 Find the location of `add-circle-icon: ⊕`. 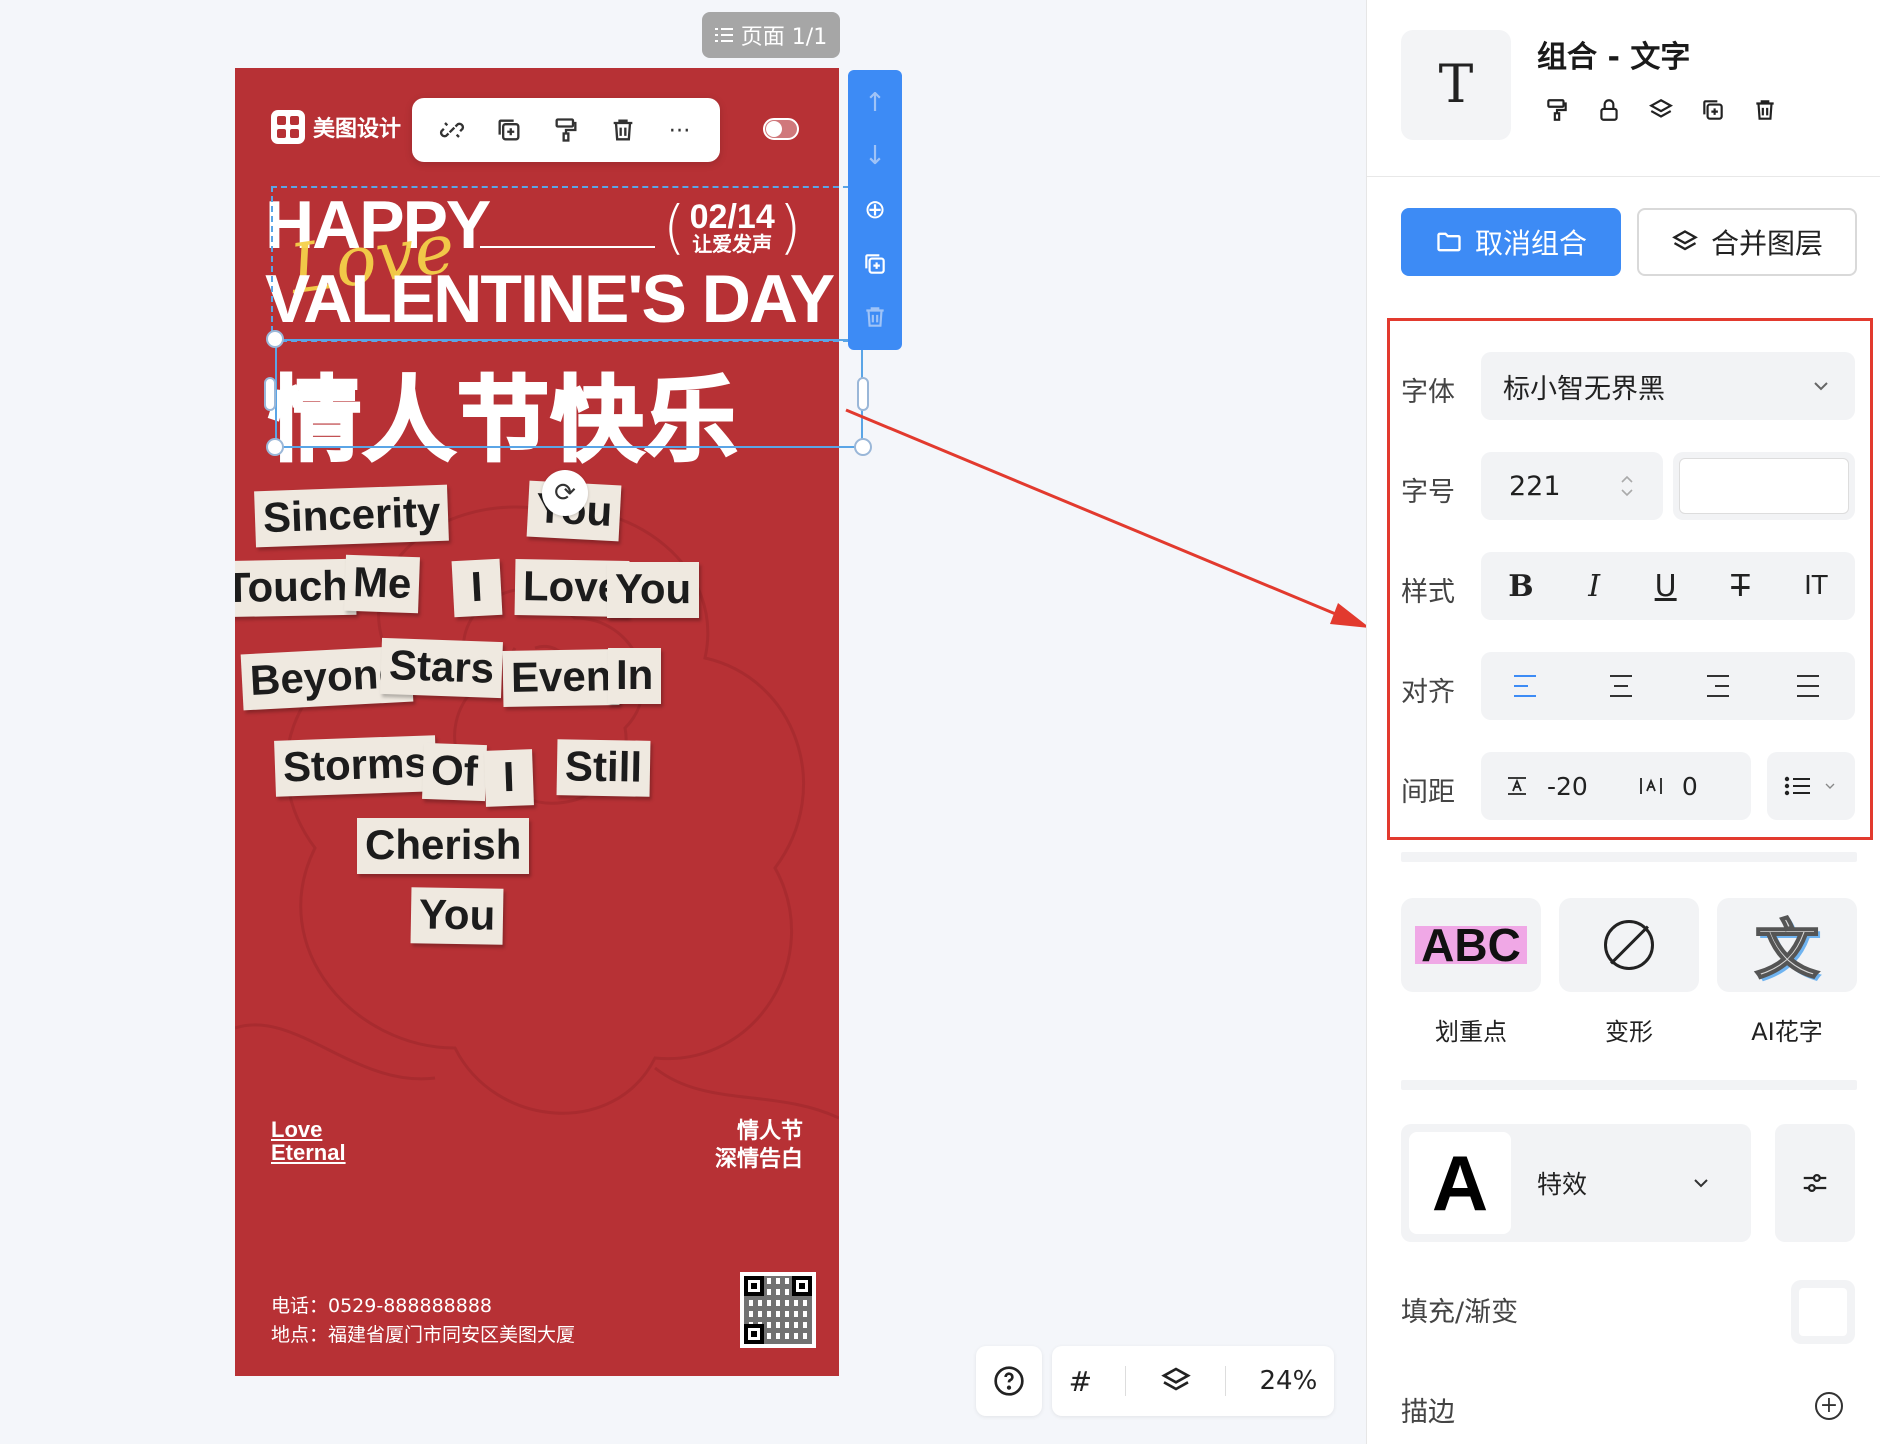

add-circle-icon: ⊕ is located at coordinates (875, 210).